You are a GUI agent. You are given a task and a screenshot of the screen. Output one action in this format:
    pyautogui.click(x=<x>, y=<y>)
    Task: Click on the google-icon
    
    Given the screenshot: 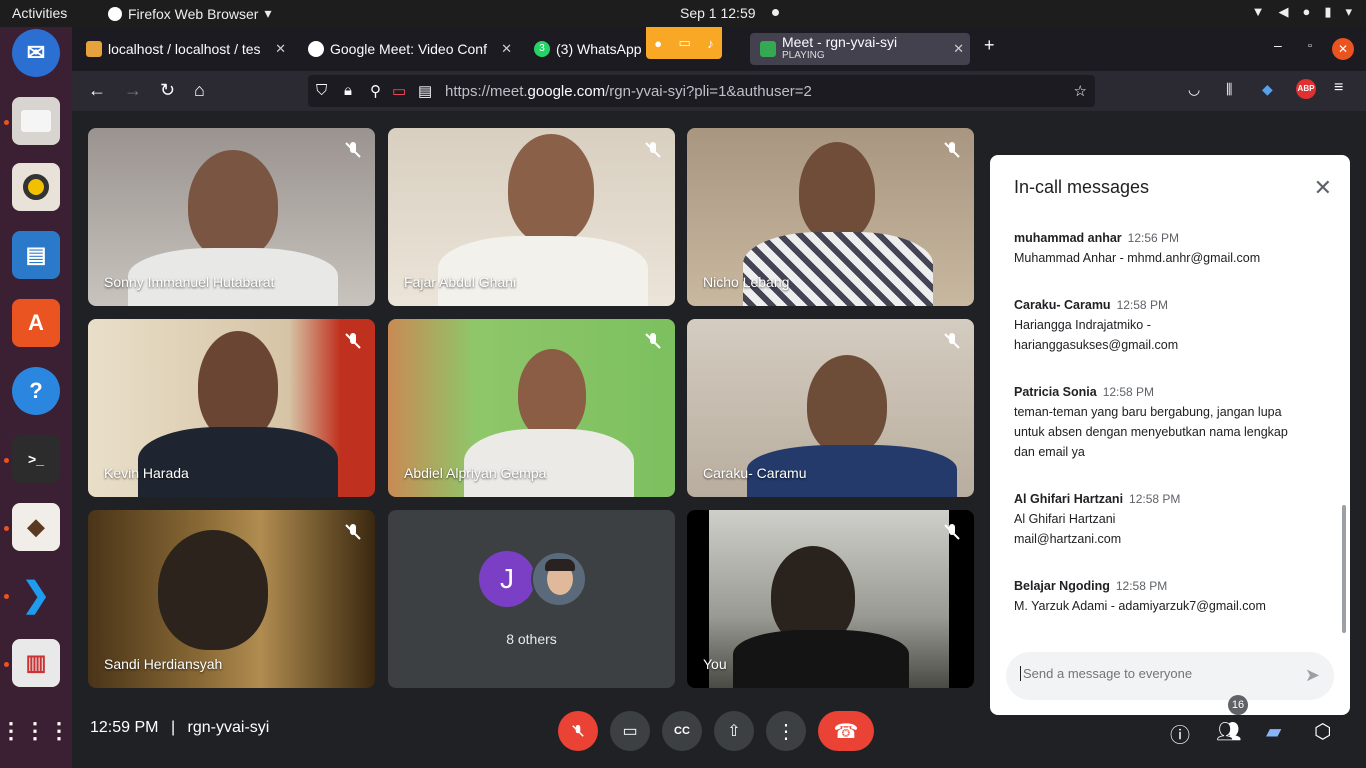 What is the action you would take?
    pyautogui.click(x=316, y=49)
    